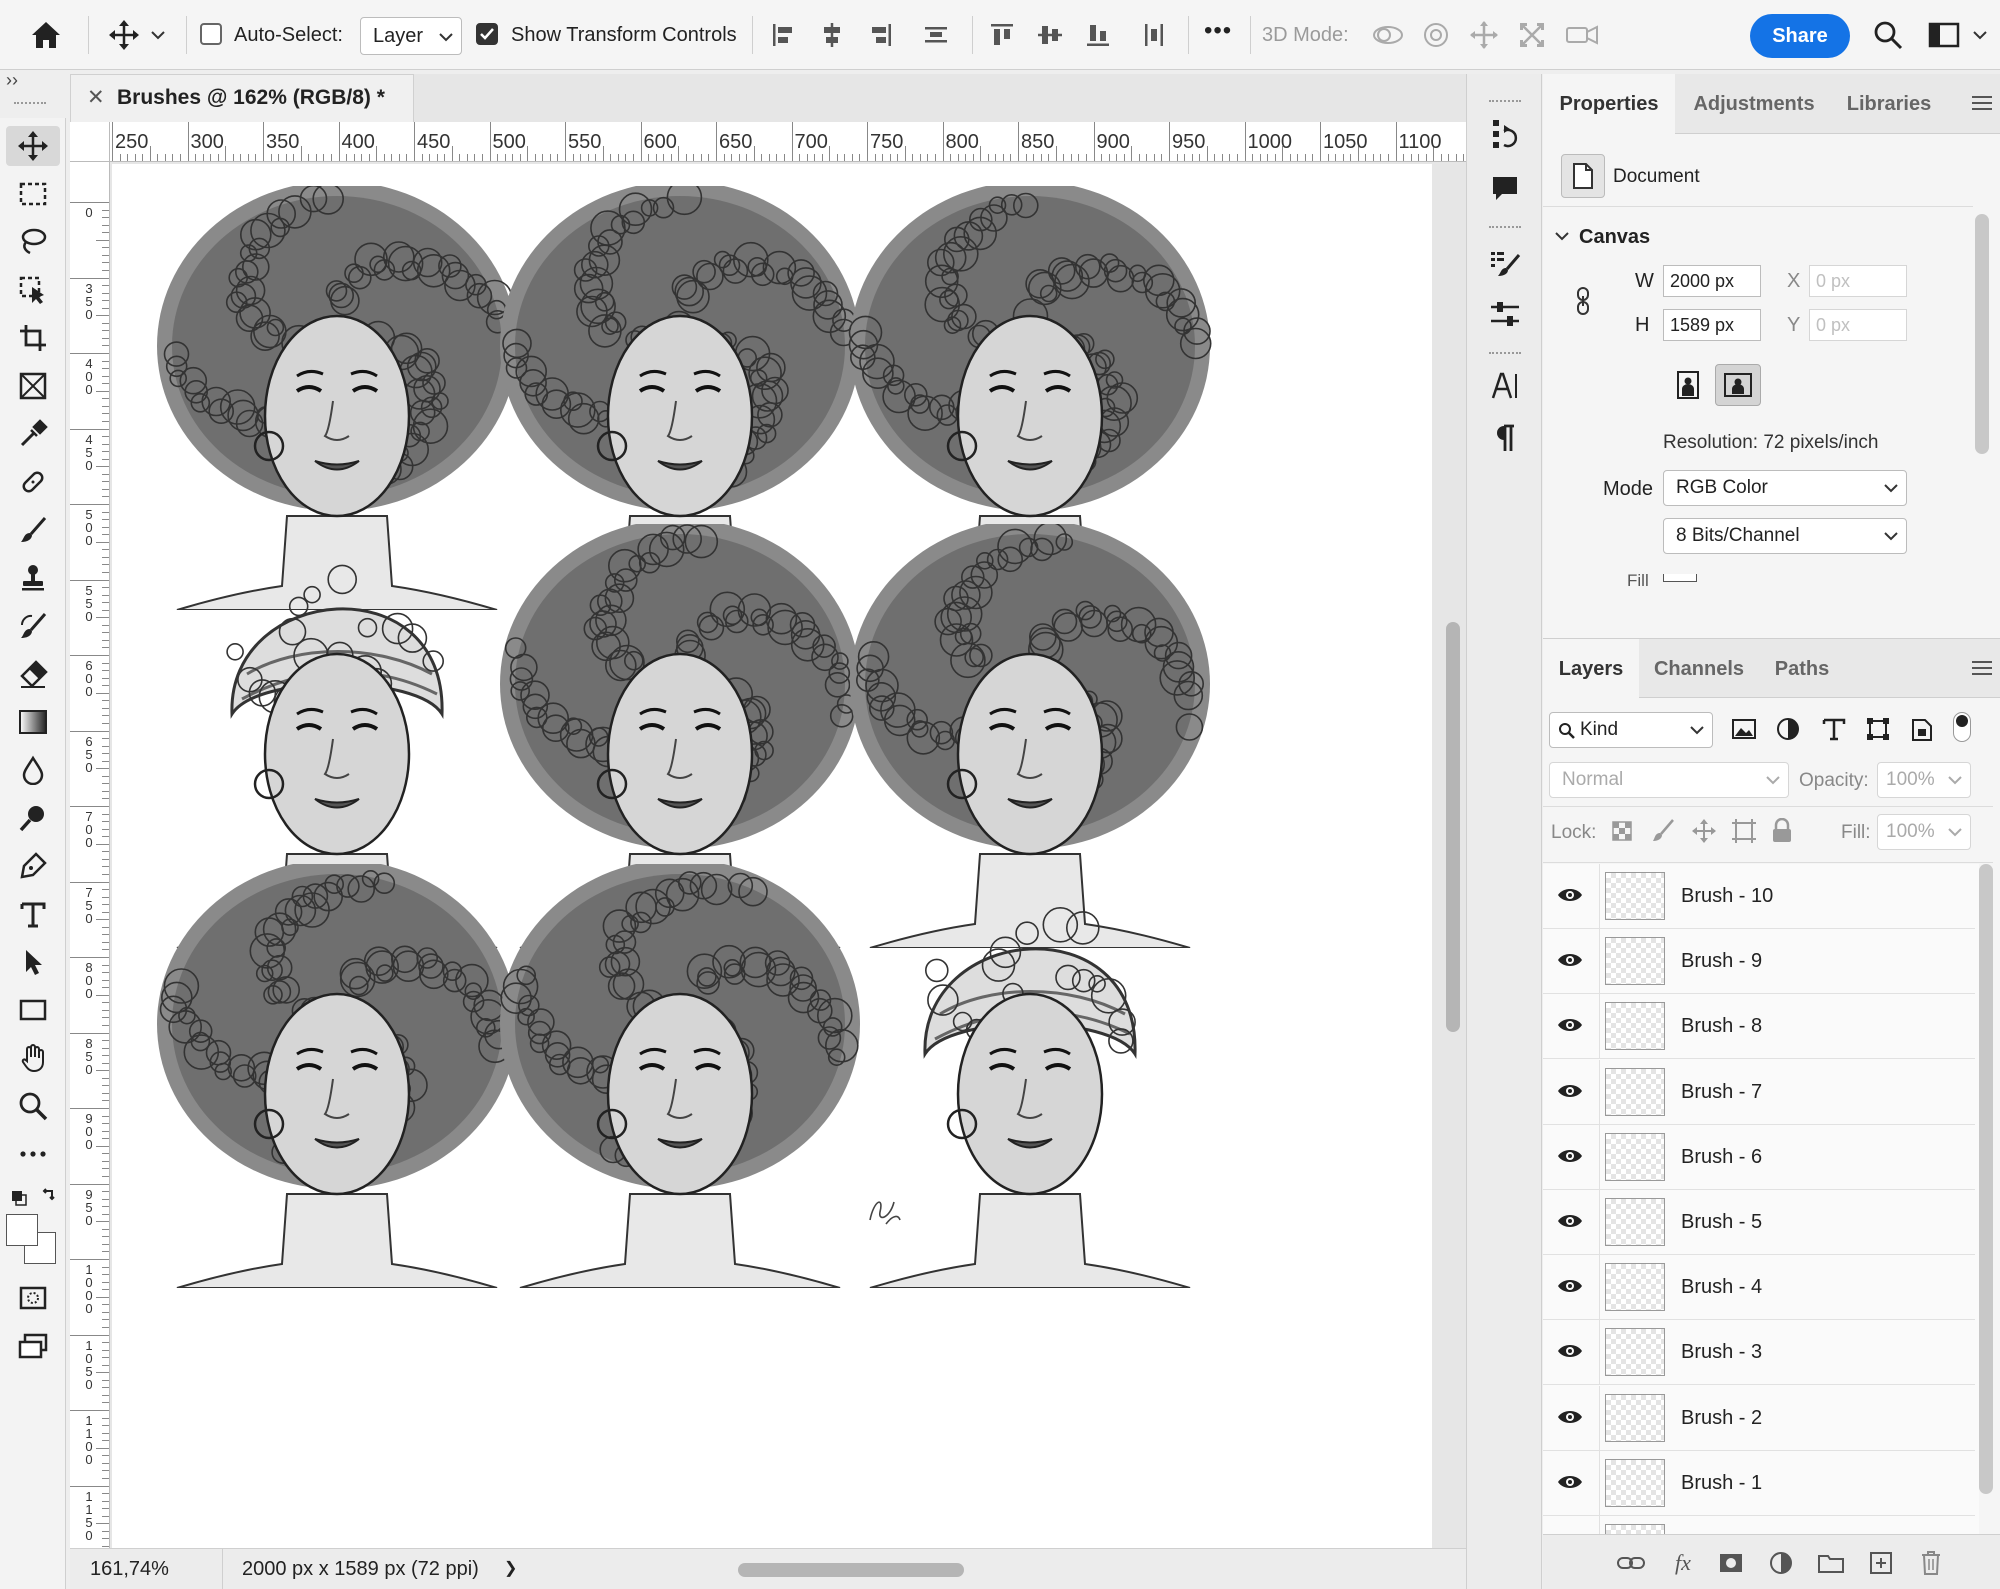 Image resolution: width=2000 pixels, height=1589 pixels. I want to click on auto-select-target-select: Layer, so click(411, 36).